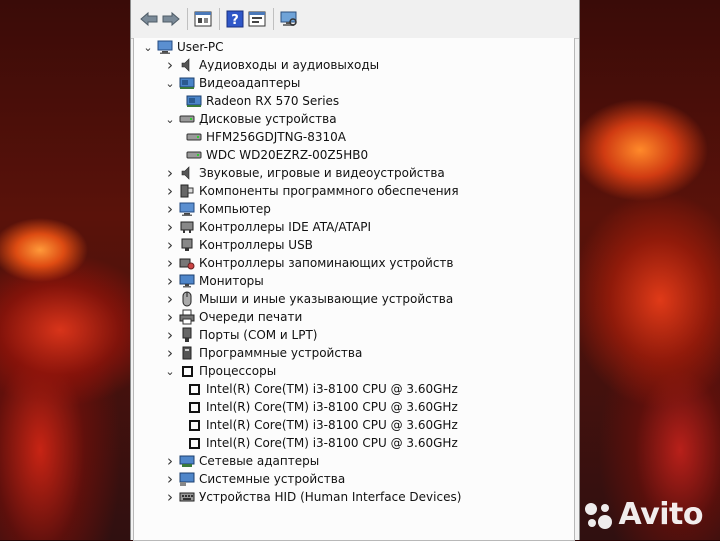 The height and width of the screenshot is (541, 720). What do you see at coordinates (187, 335) in the screenshot?
I see `port-icon` at bounding box center [187, 335].